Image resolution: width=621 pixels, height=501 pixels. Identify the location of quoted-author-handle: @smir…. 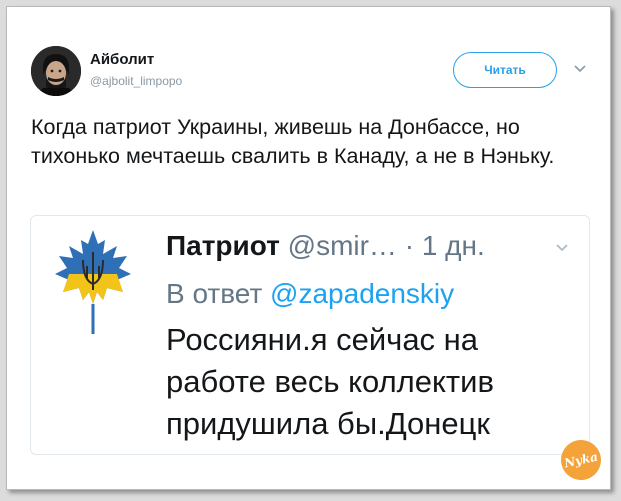
(342, 245).